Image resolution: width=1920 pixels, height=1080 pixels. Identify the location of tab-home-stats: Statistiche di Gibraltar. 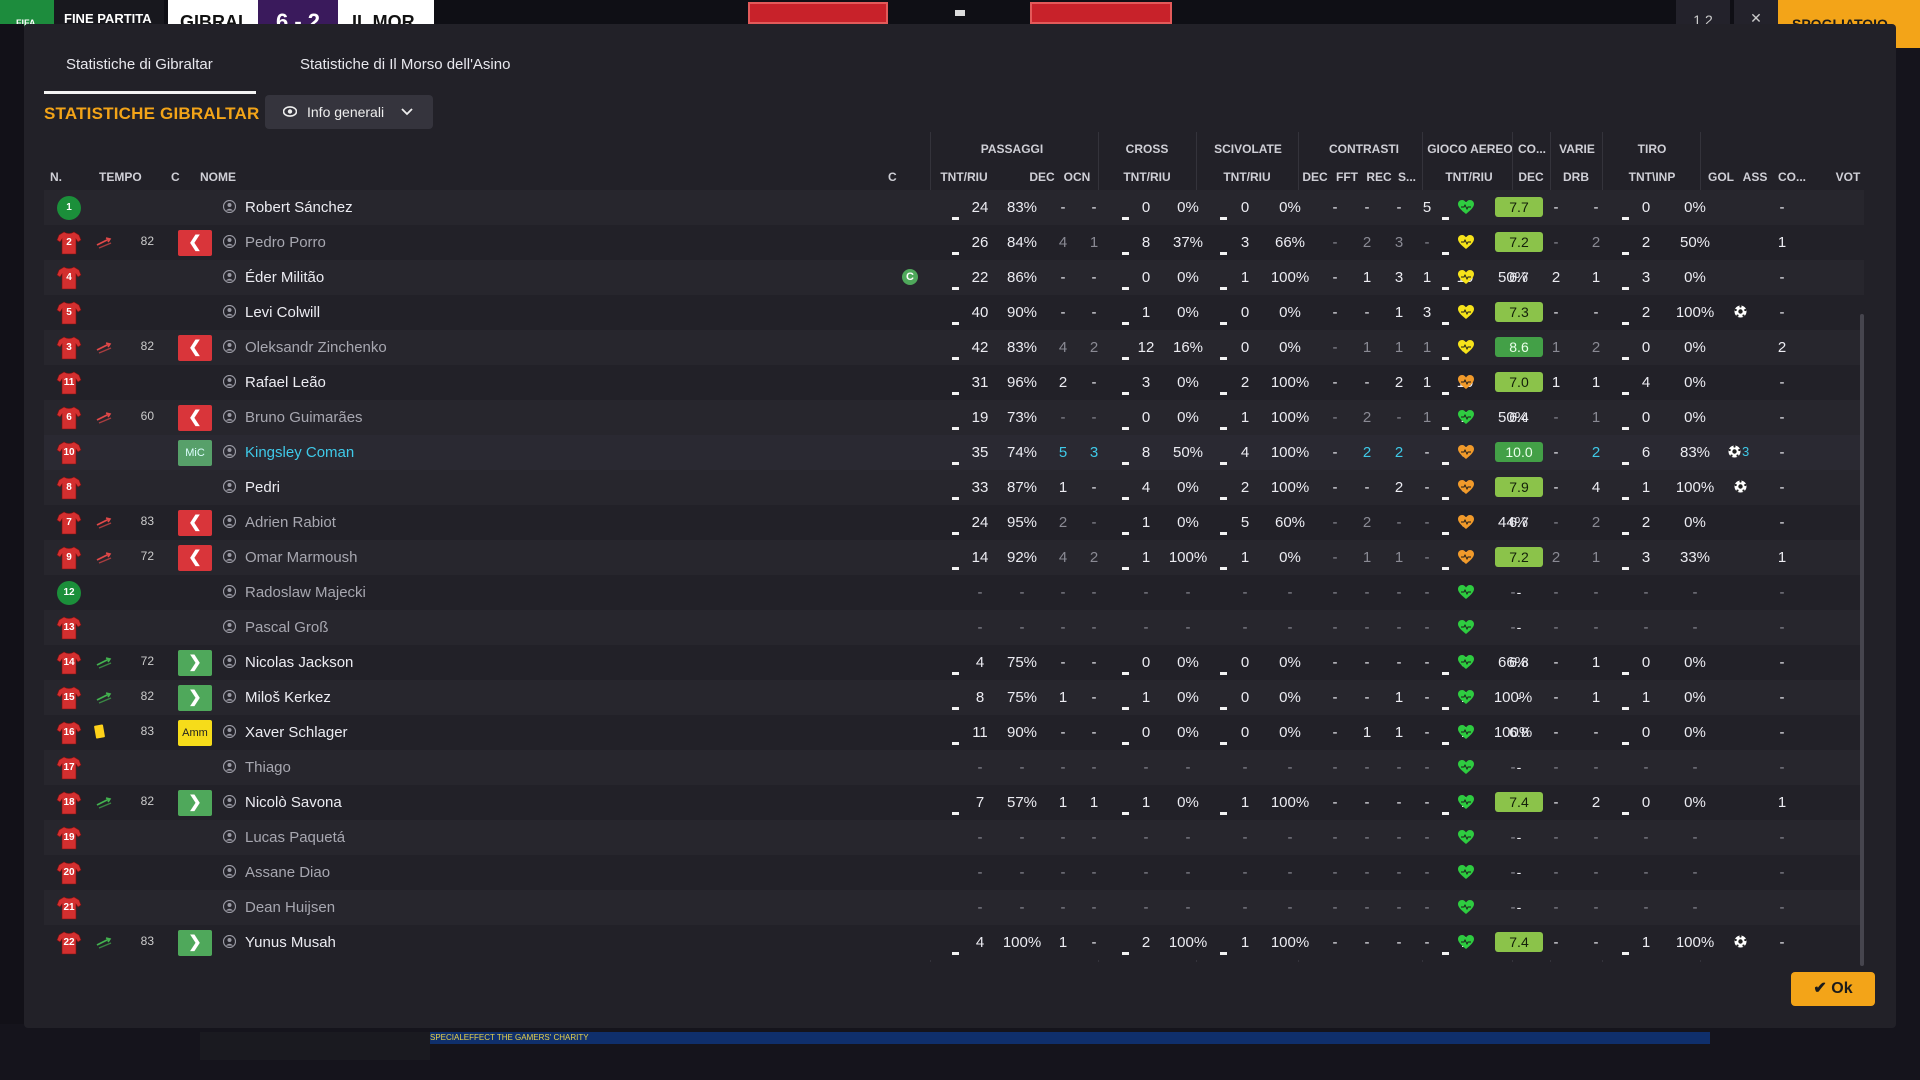
(150, 74).